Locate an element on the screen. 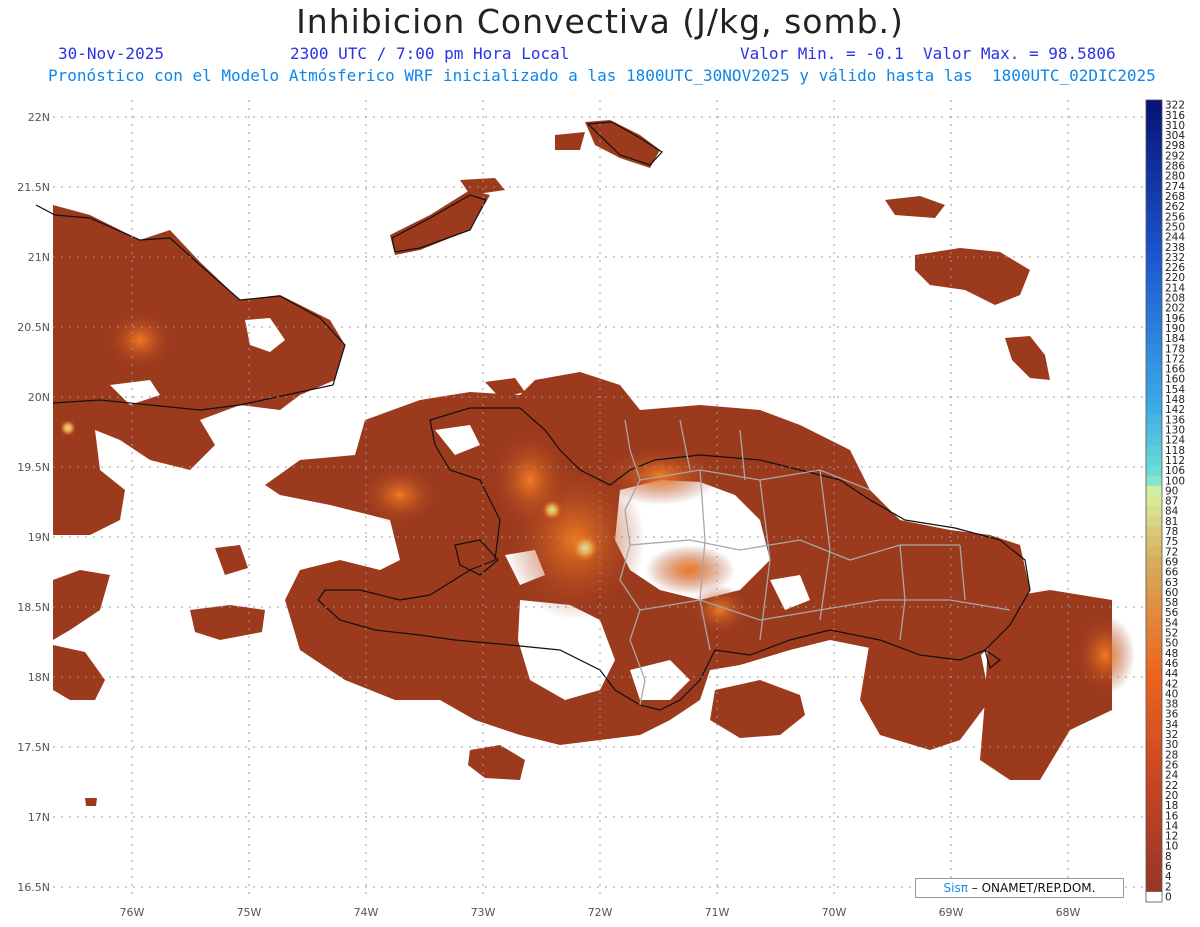  lat-label: 16.5N is located at coordinates (33, 887).